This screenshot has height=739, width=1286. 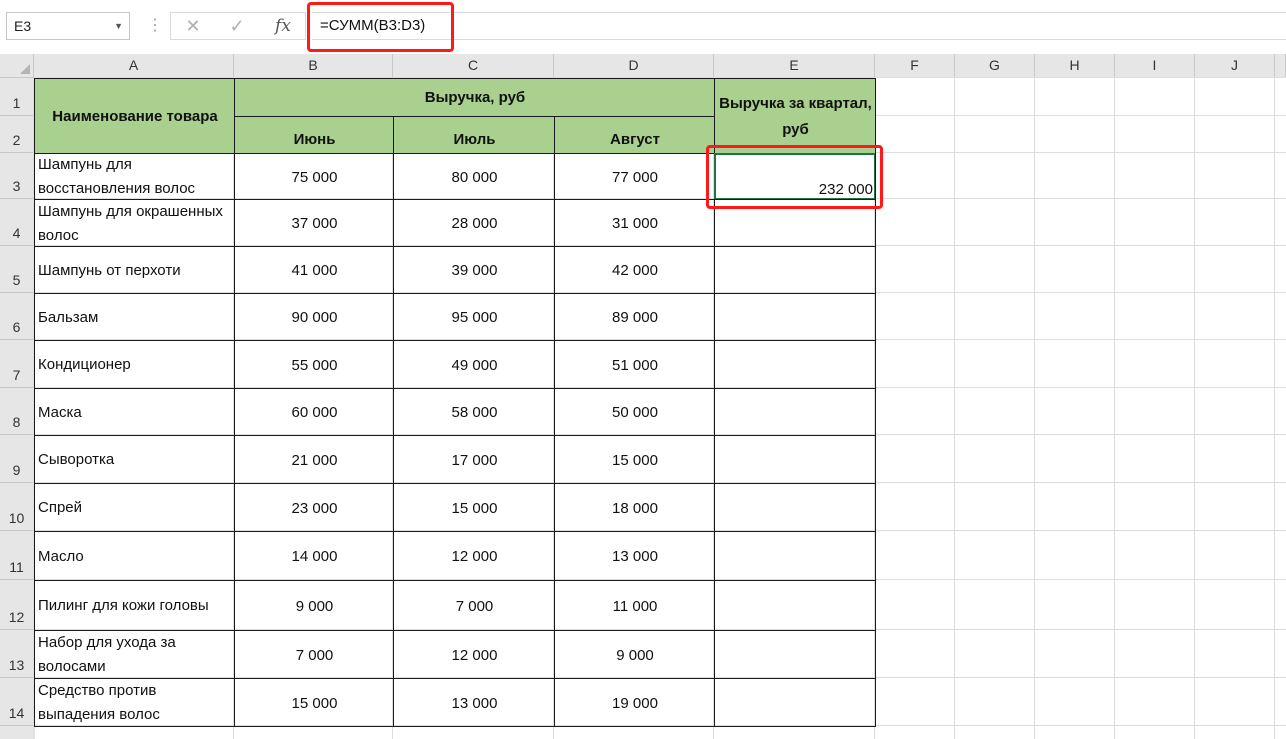 What do you see at coordinates (634, 364) in the screenshot?
I see `cell-august: 51 000` at bounding box center [634, 364].